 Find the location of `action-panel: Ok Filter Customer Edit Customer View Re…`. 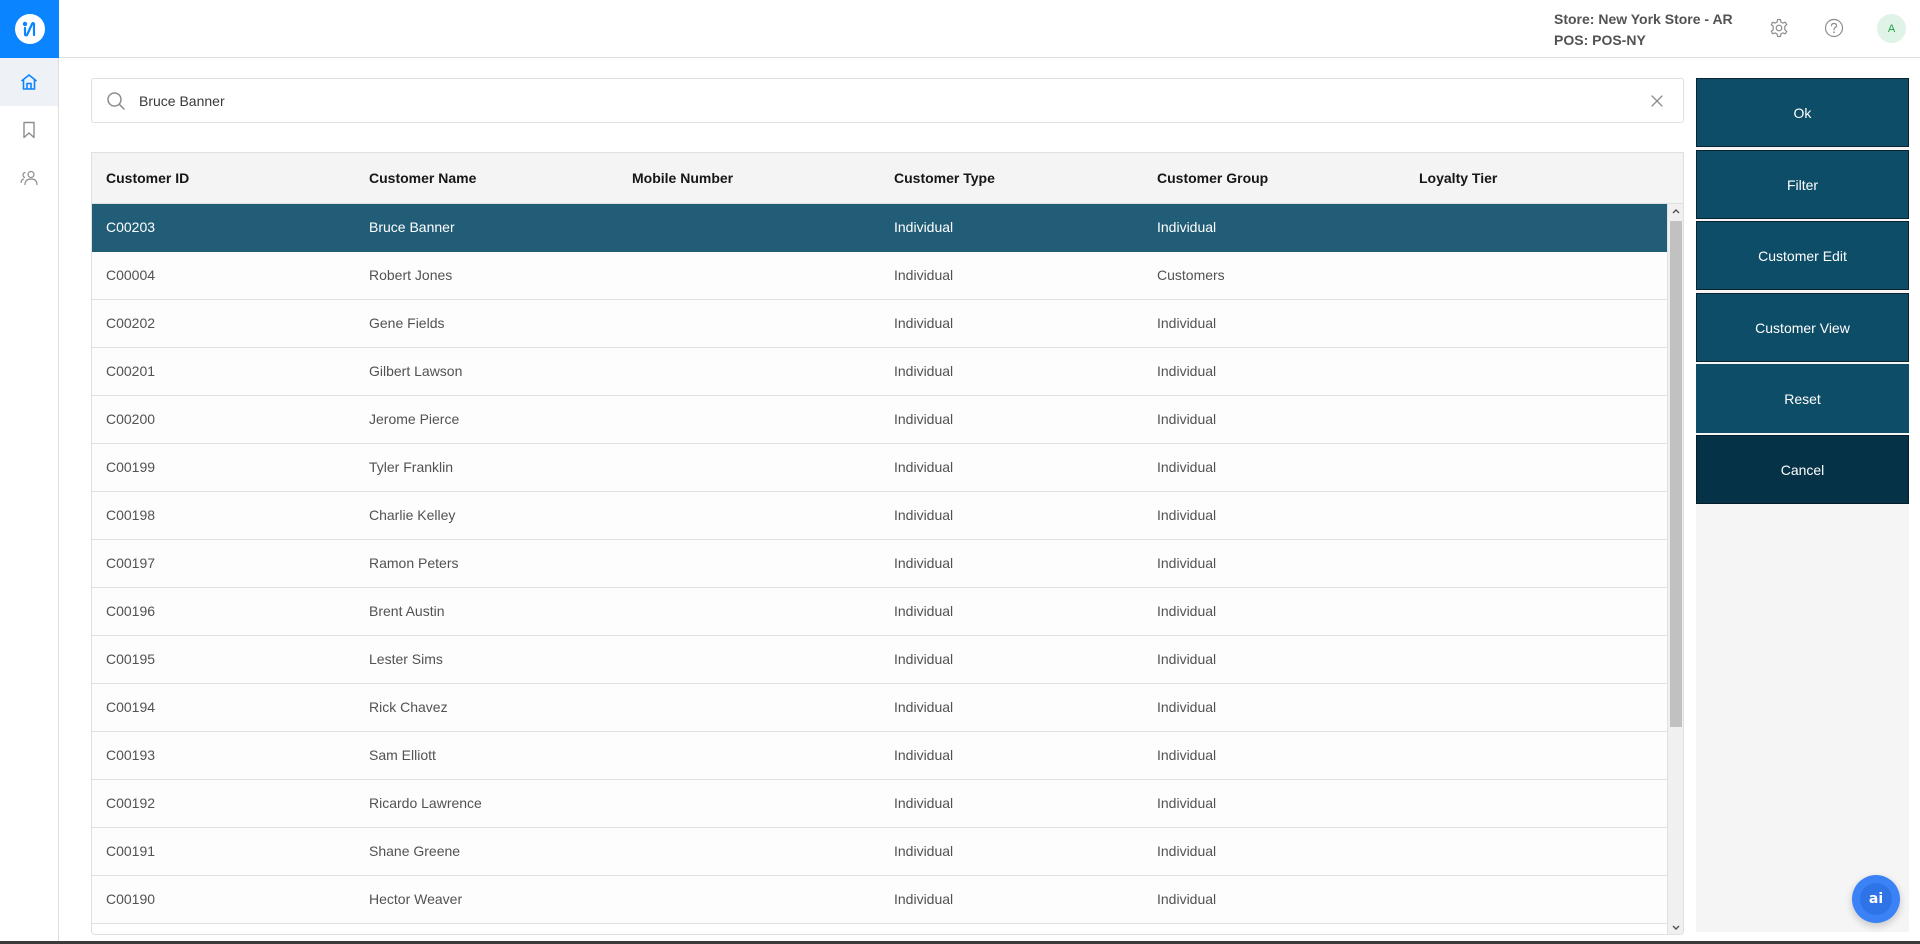

action-panel: Ok Filter Customer Edit Customer View Re… is located at coordinates (1802, 505).